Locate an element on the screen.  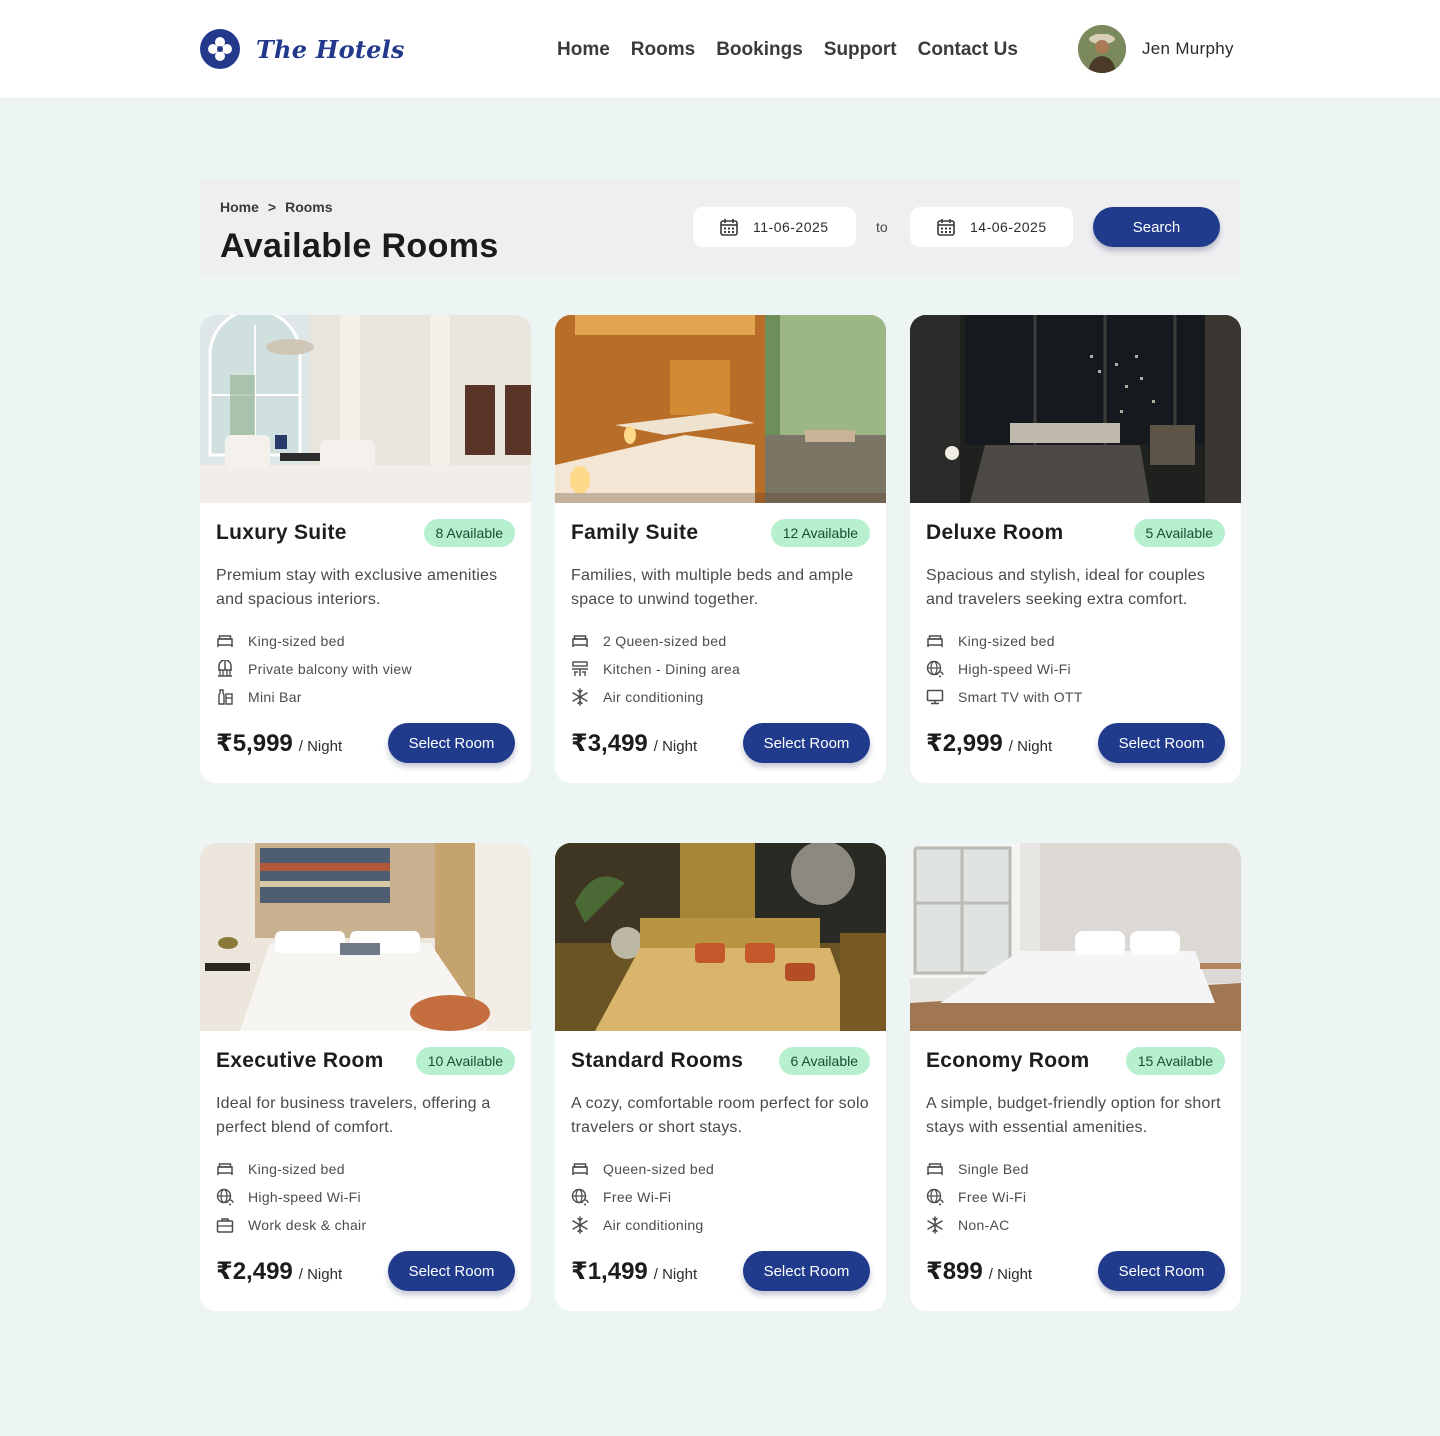
room-feature-label: Single Bed is located at coordinates (993, 1169).